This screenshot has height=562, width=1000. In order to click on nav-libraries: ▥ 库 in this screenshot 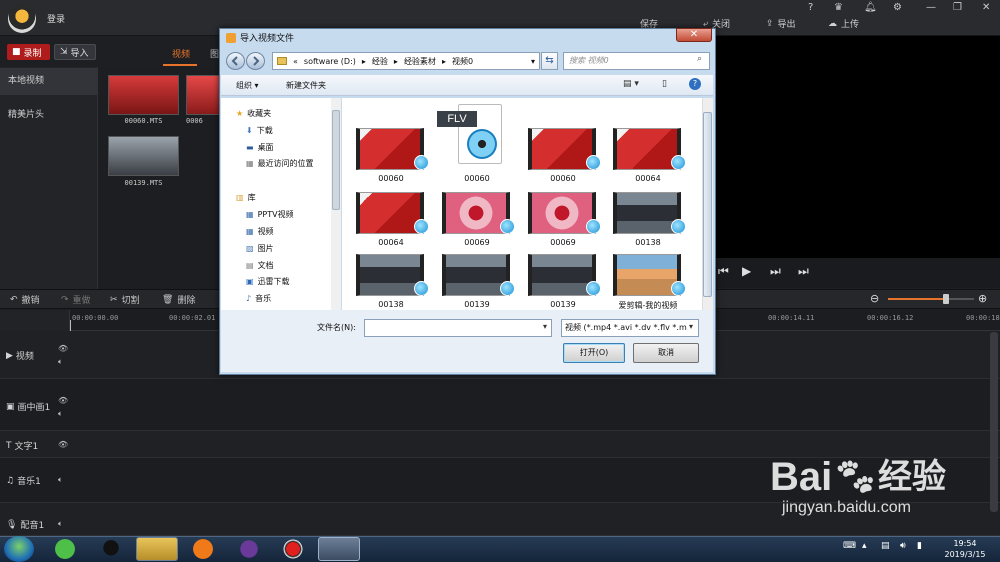, I will do `click(246, 197)`.